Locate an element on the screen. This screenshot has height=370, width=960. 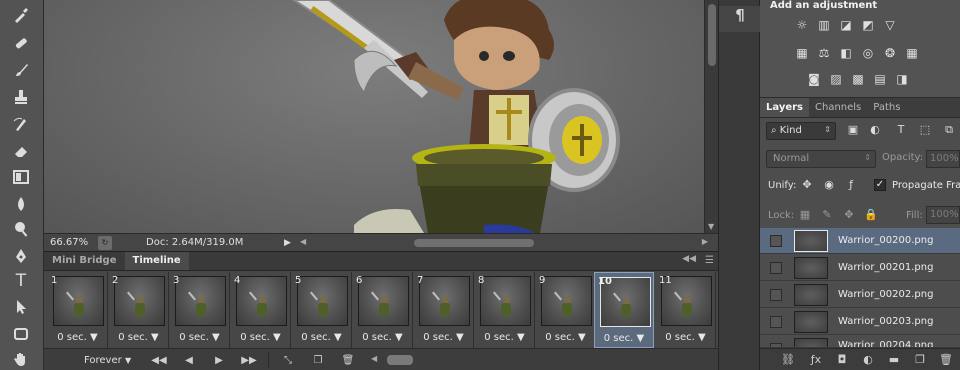
color-balance-icon: ⚖ is located at coordinates (824, 53).